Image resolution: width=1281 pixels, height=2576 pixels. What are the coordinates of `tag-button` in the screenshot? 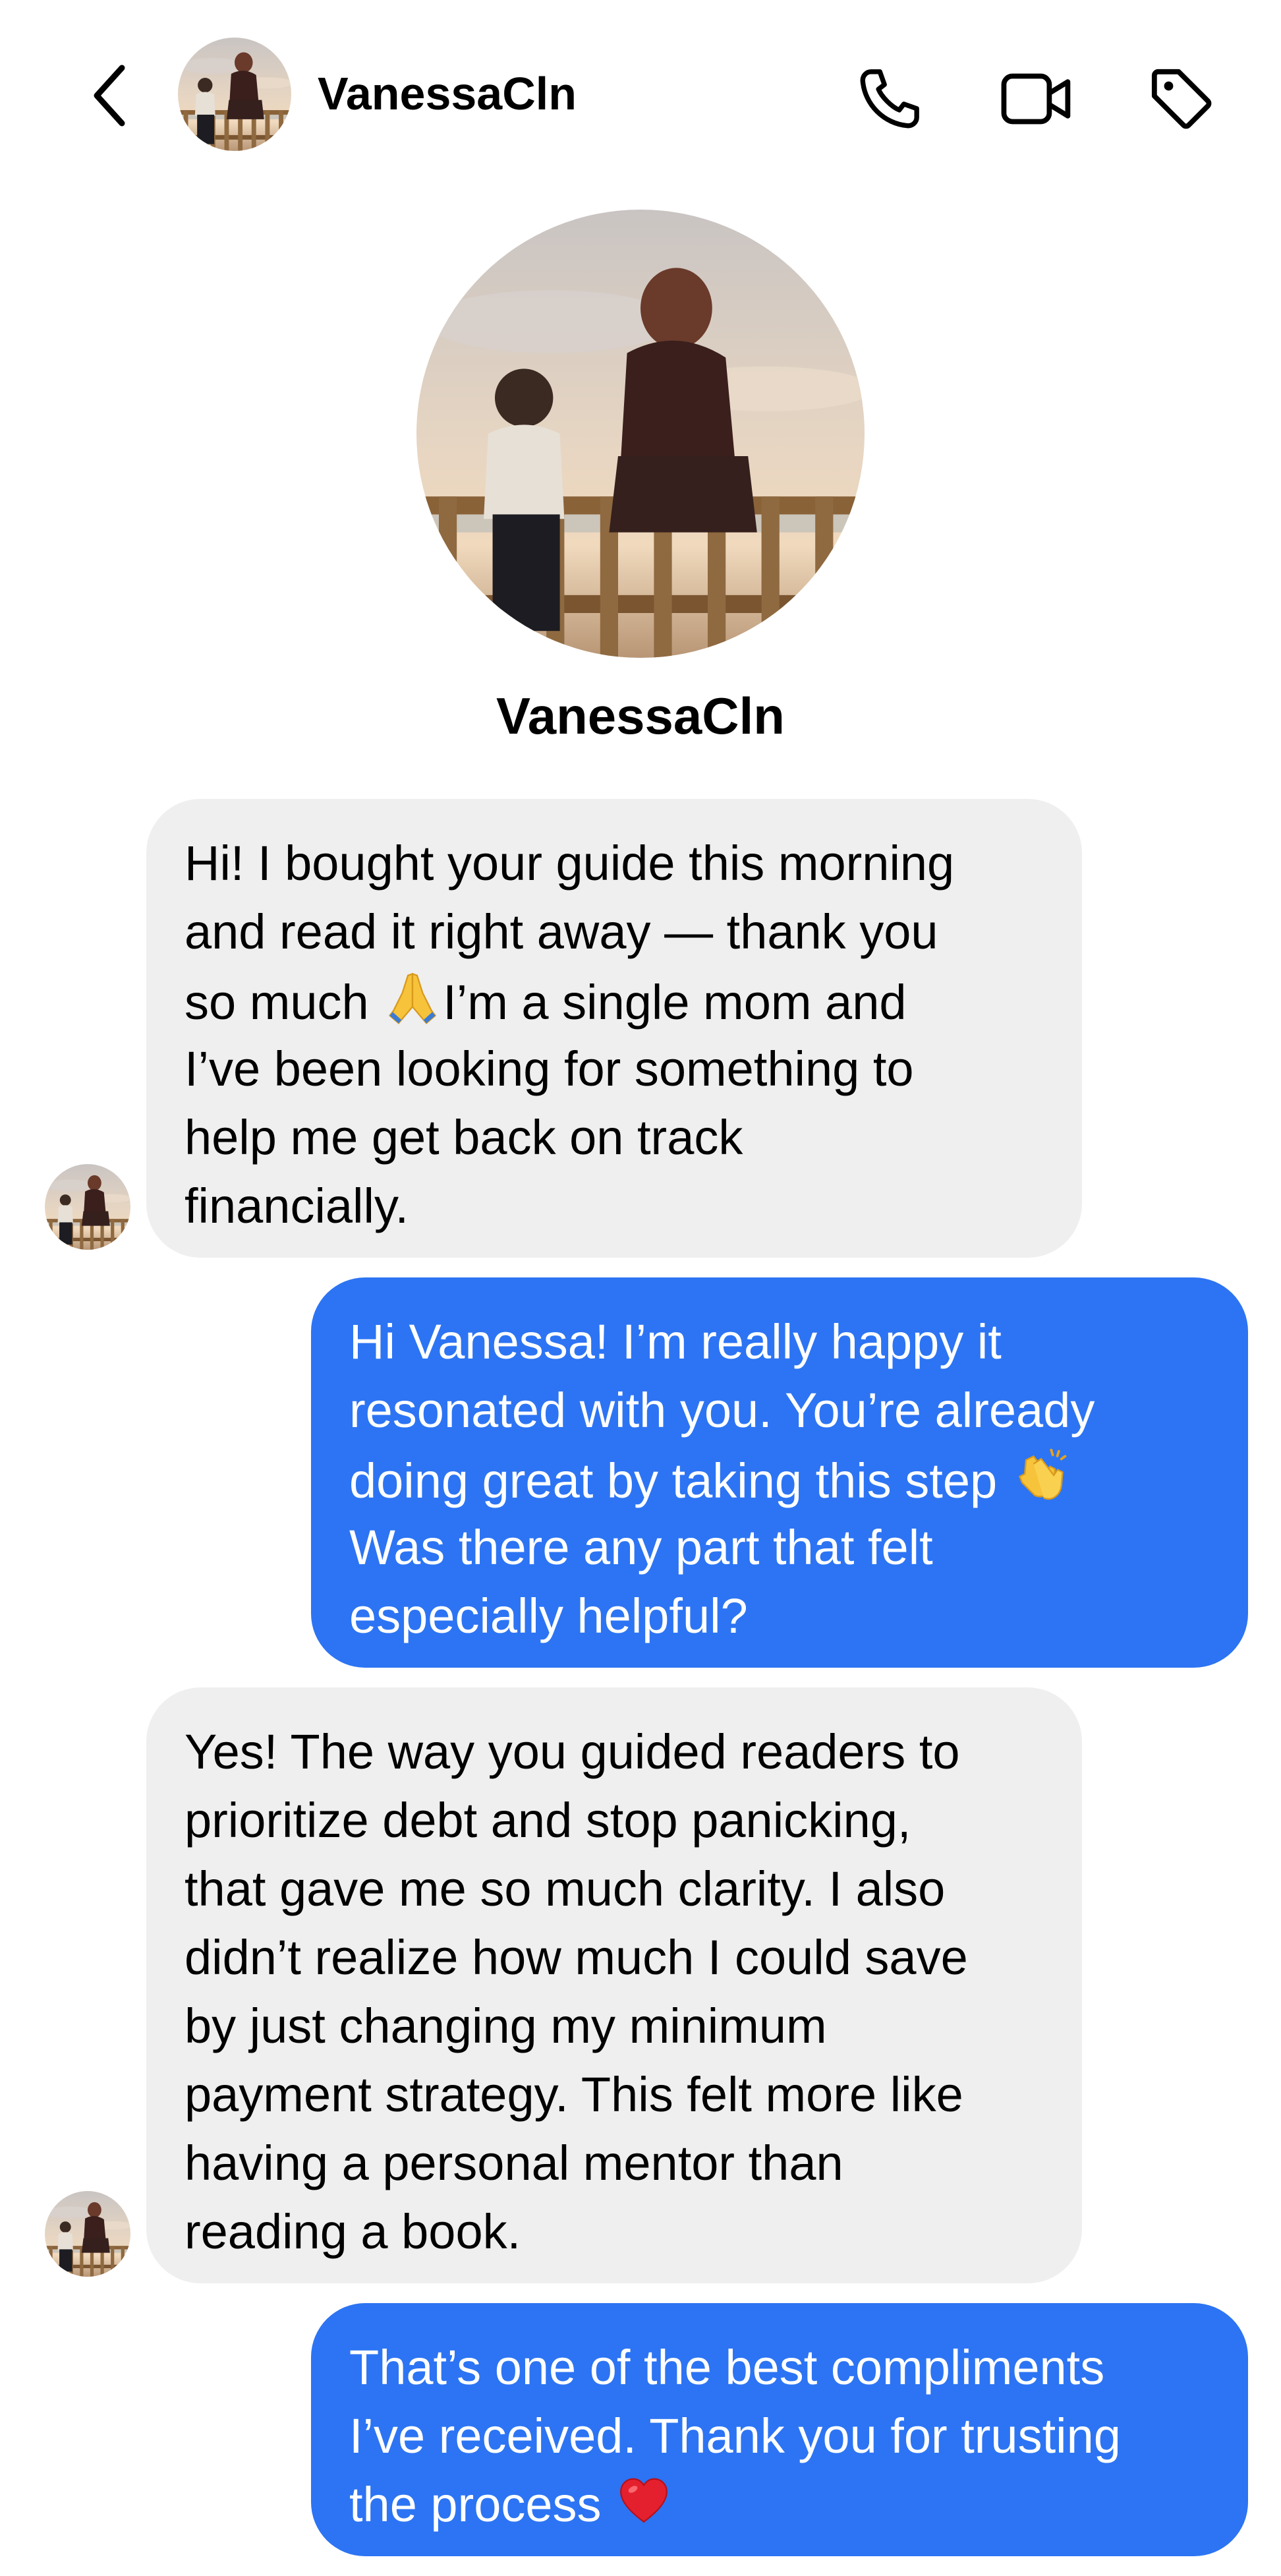 It's located at (1181, 99).